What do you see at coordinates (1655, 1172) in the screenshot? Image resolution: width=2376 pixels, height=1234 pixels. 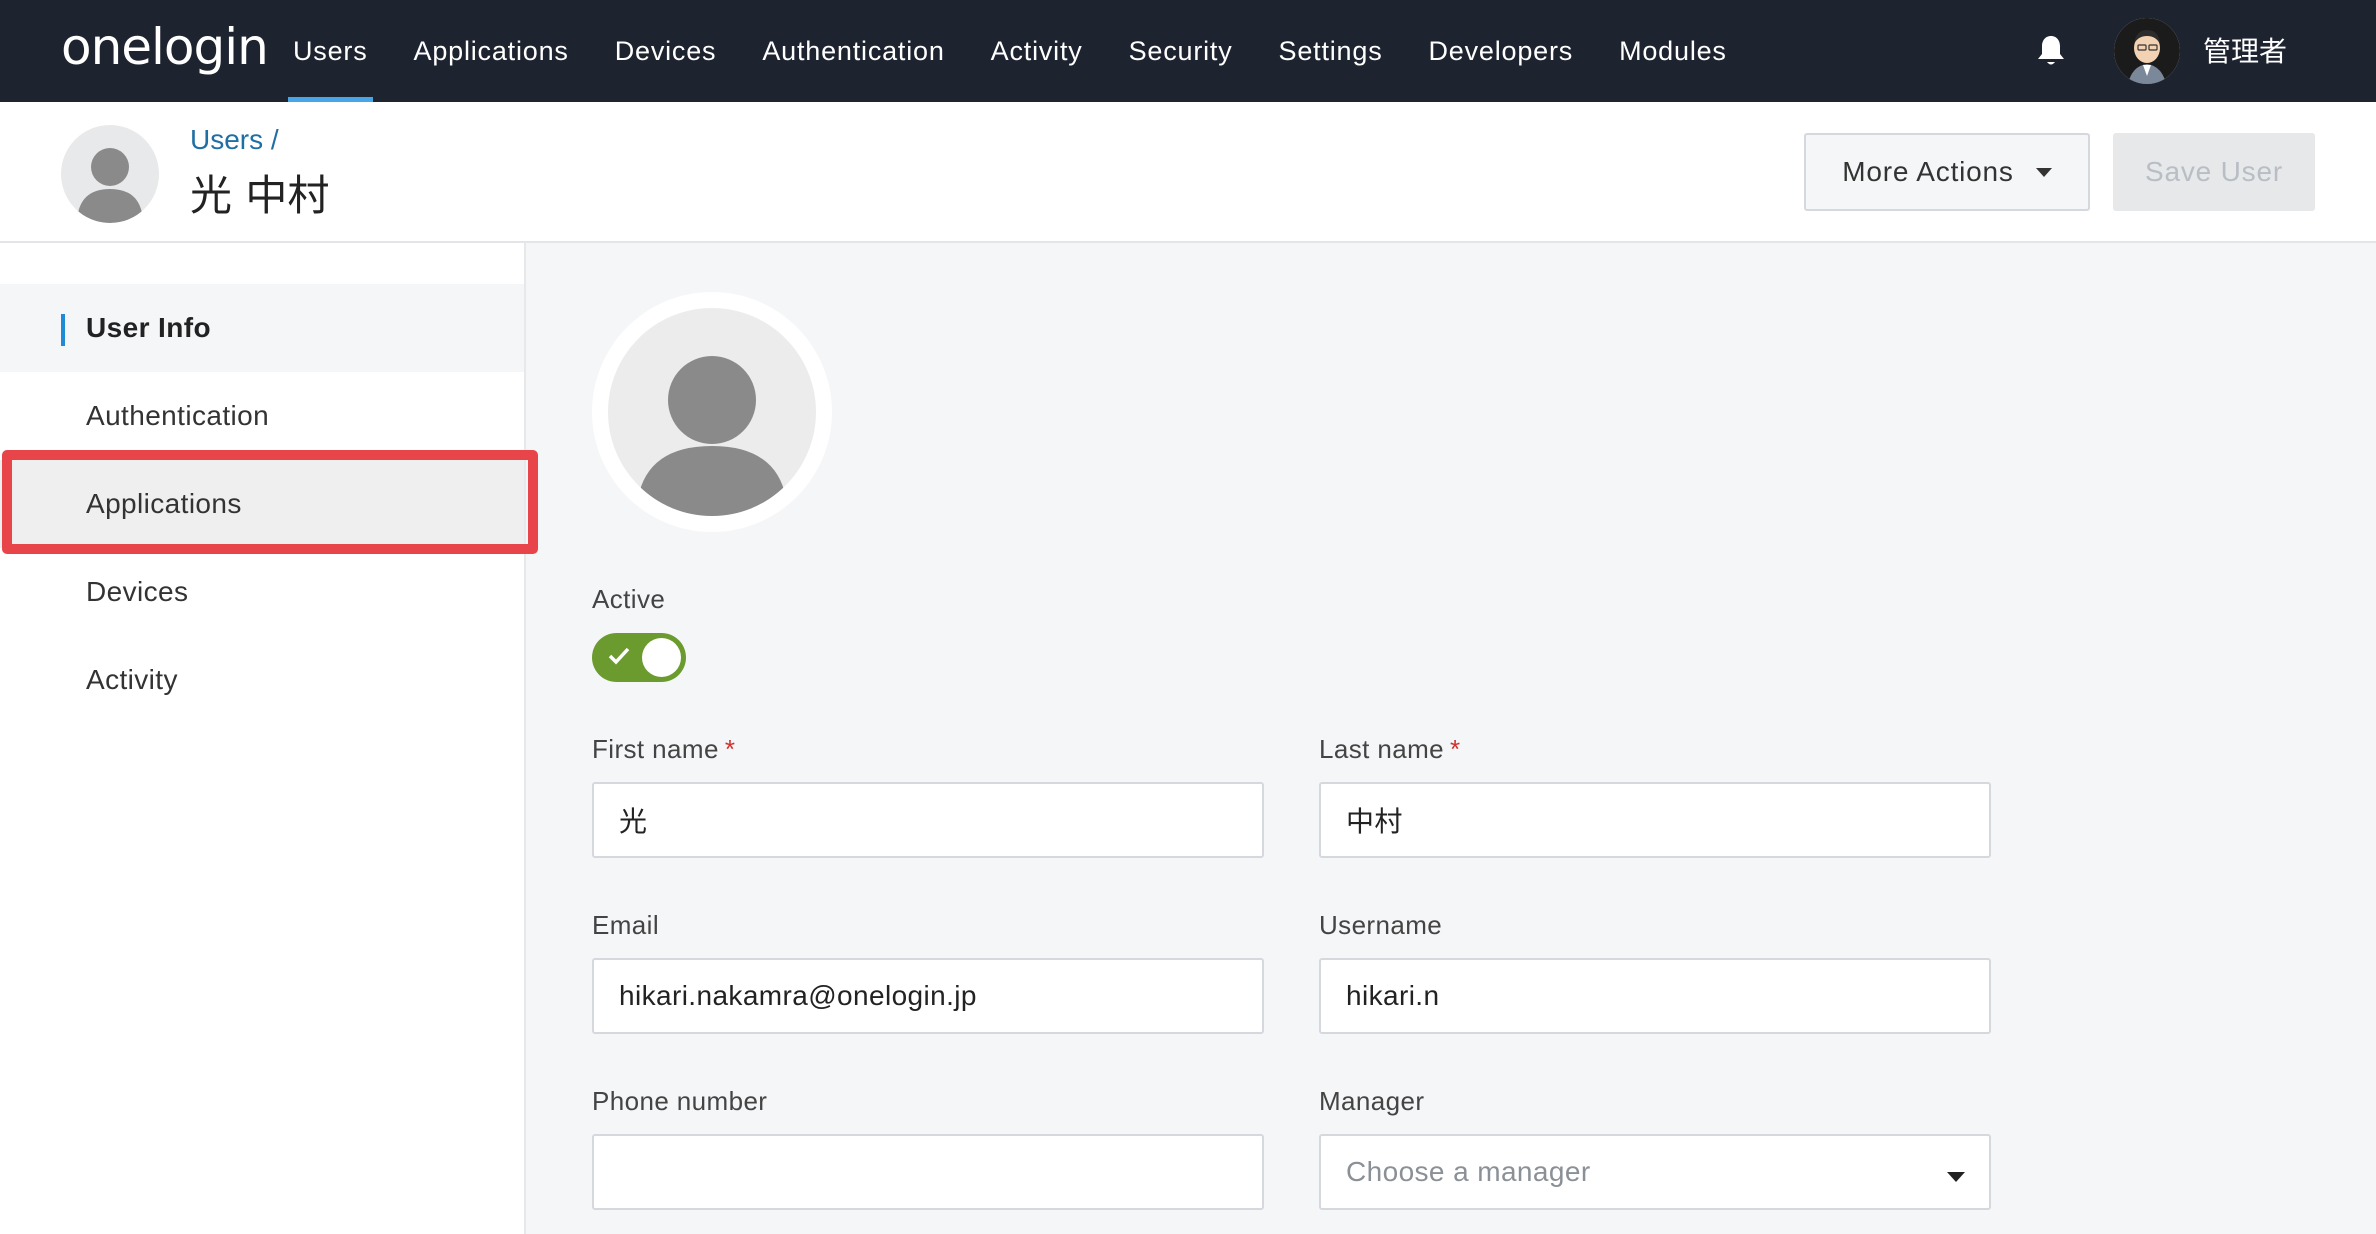 I see `manager-select: Choose a manager` at bounding box center [1655, 1172].